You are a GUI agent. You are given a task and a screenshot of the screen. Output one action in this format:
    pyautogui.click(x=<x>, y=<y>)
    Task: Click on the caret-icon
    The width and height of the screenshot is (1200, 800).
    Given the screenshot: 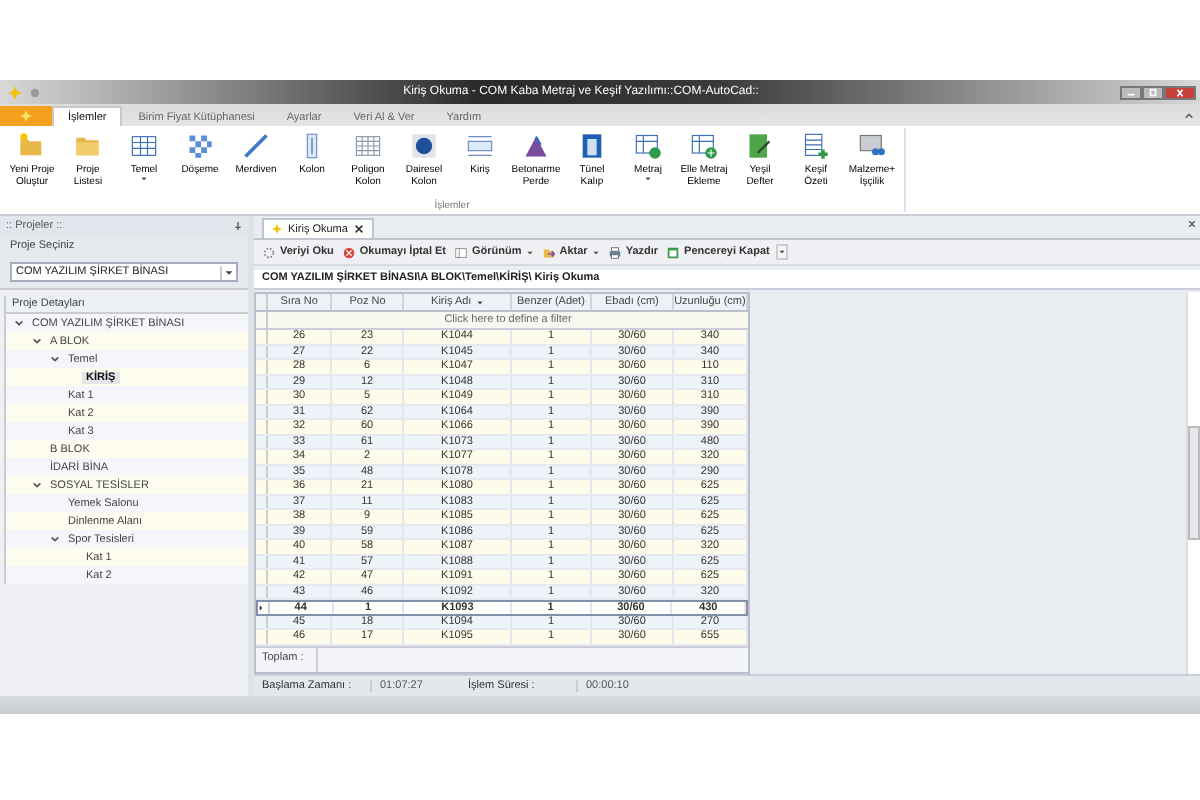 What is the action you would take?
    pyautogui.click(x=781, y=252)
    